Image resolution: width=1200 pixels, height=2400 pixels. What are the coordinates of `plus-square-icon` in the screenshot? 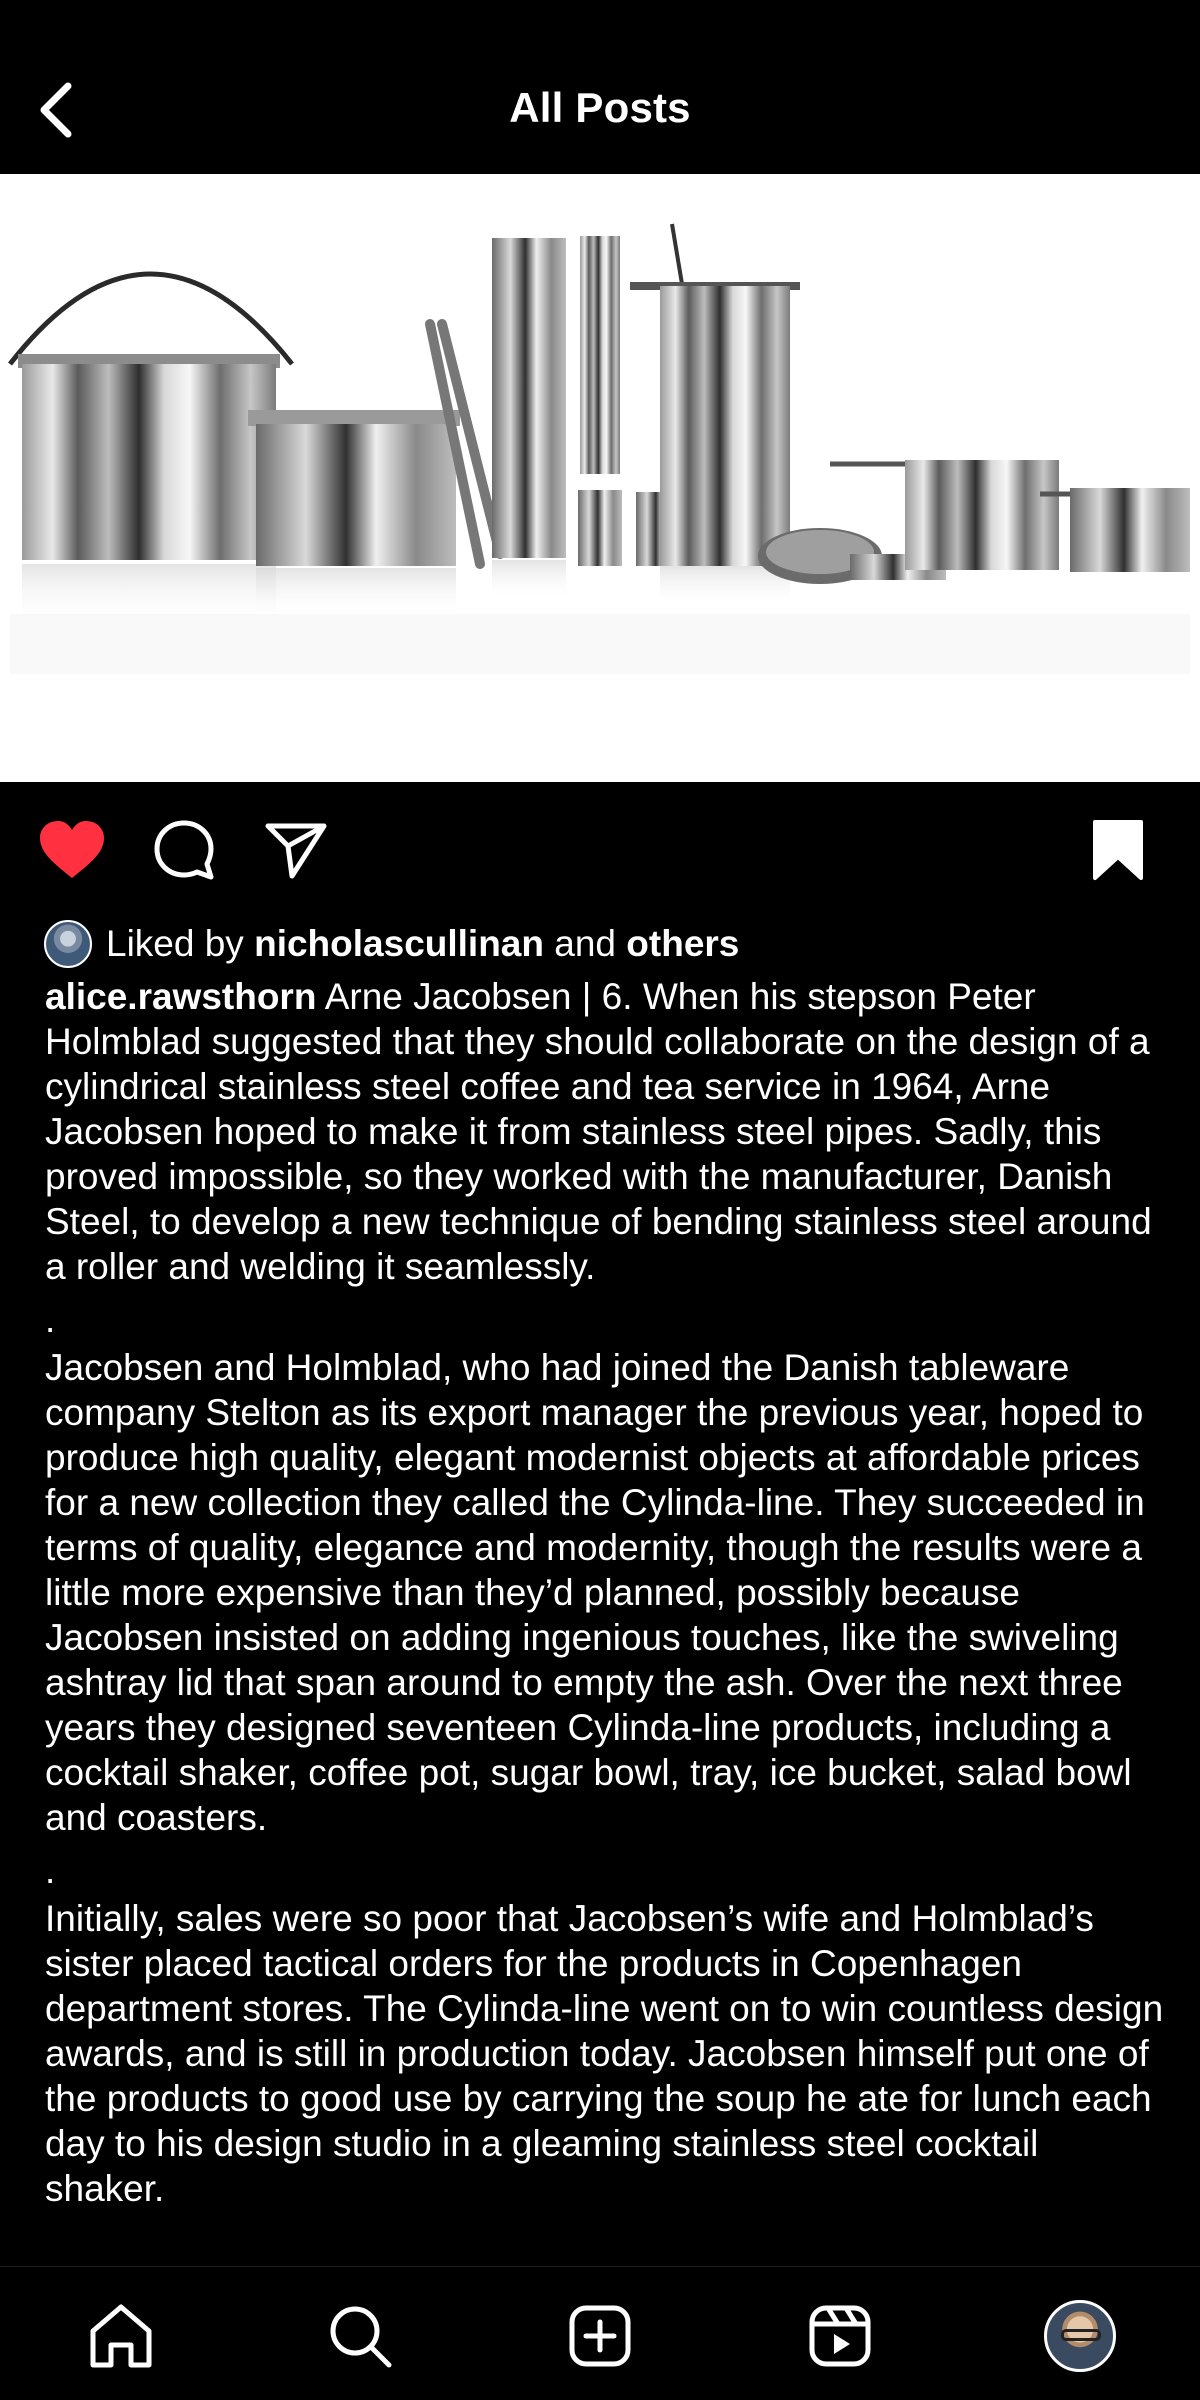 It's located at (600, 2336).